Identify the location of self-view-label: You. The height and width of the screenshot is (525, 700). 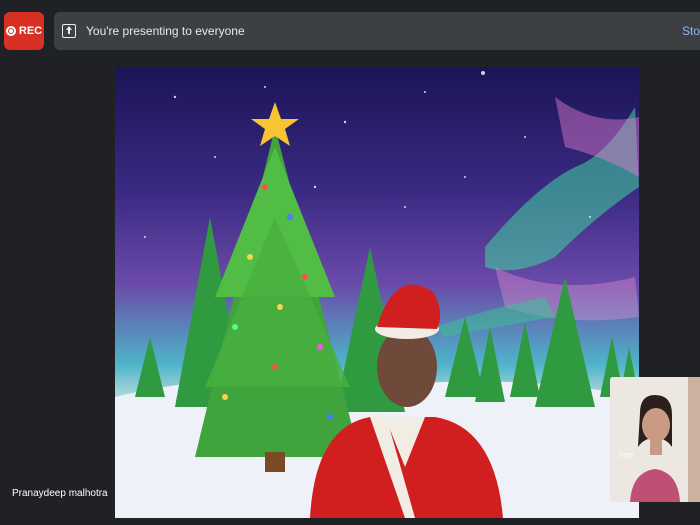
(626, 455).